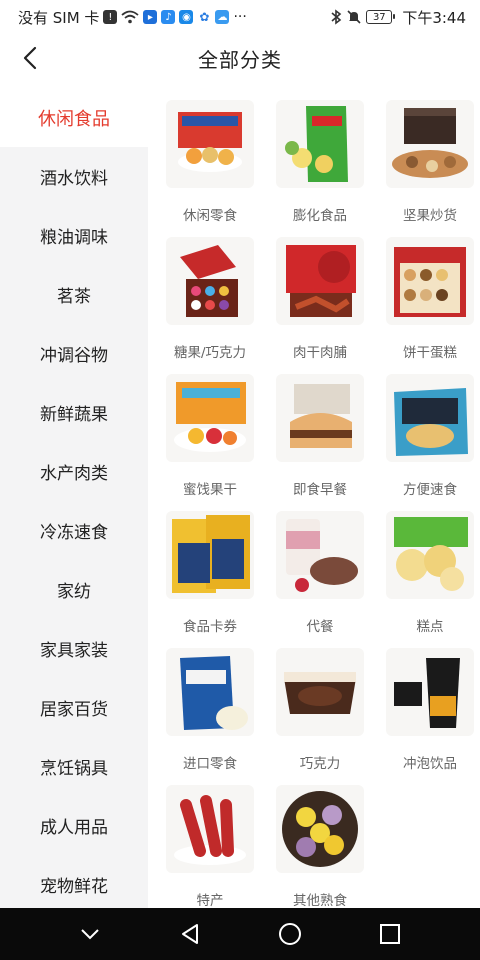 The width and height of the screenshot is (480, 960). I want to click on status-bar: 没有 SIM 卡 ! ▸ ♪ ◉ ✿ ☁ ··· 37 下午3:44, so click(240, 17).